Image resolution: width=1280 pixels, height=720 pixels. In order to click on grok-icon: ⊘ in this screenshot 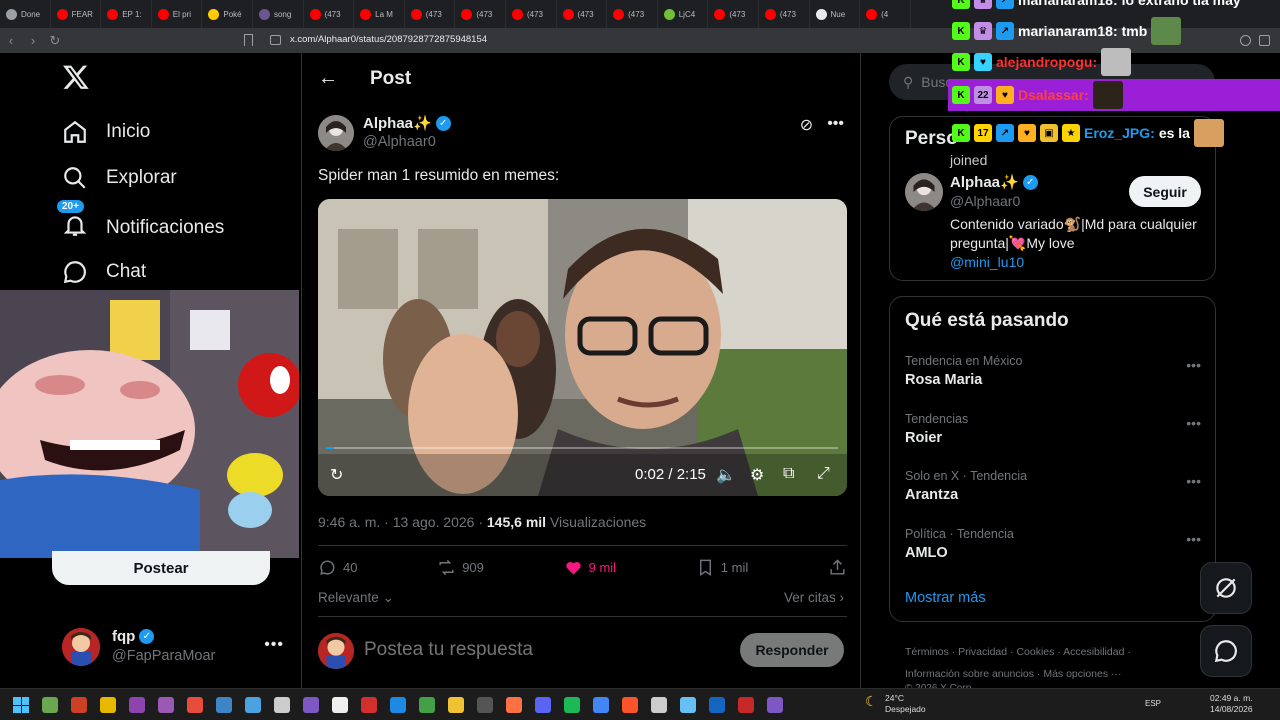, I will do `click(806, 125)`.